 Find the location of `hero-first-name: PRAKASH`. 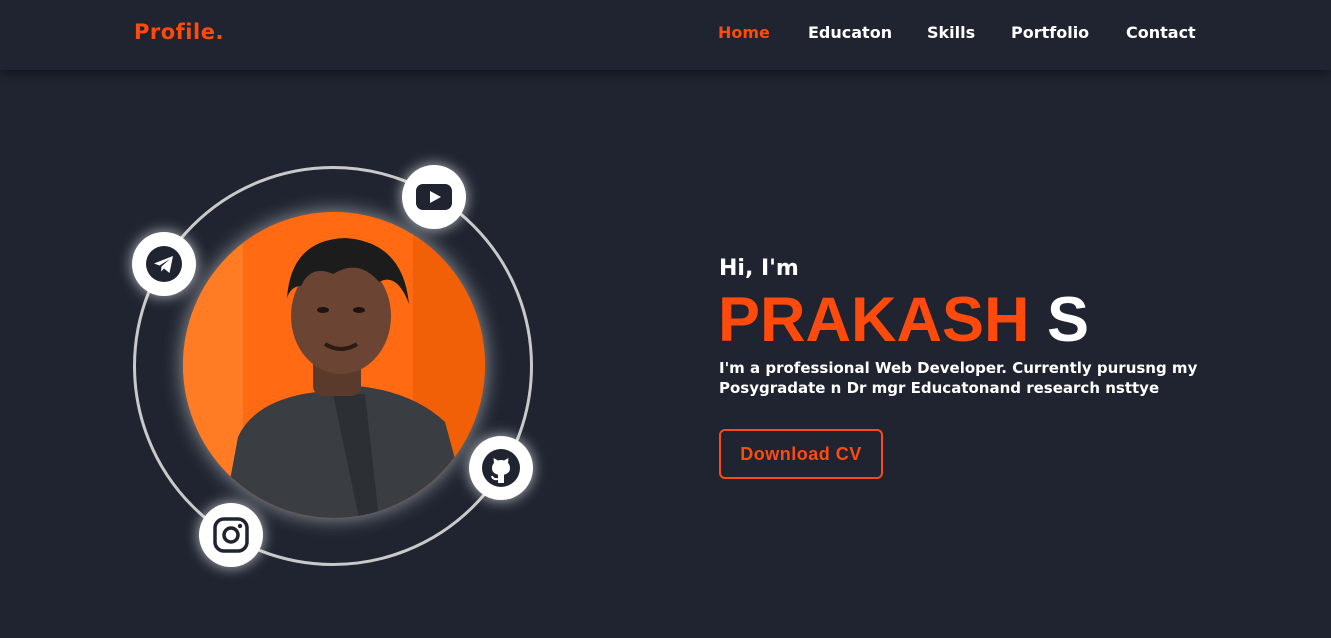

hero-first-name: PRAKASH is located at coordinates (874, 320).